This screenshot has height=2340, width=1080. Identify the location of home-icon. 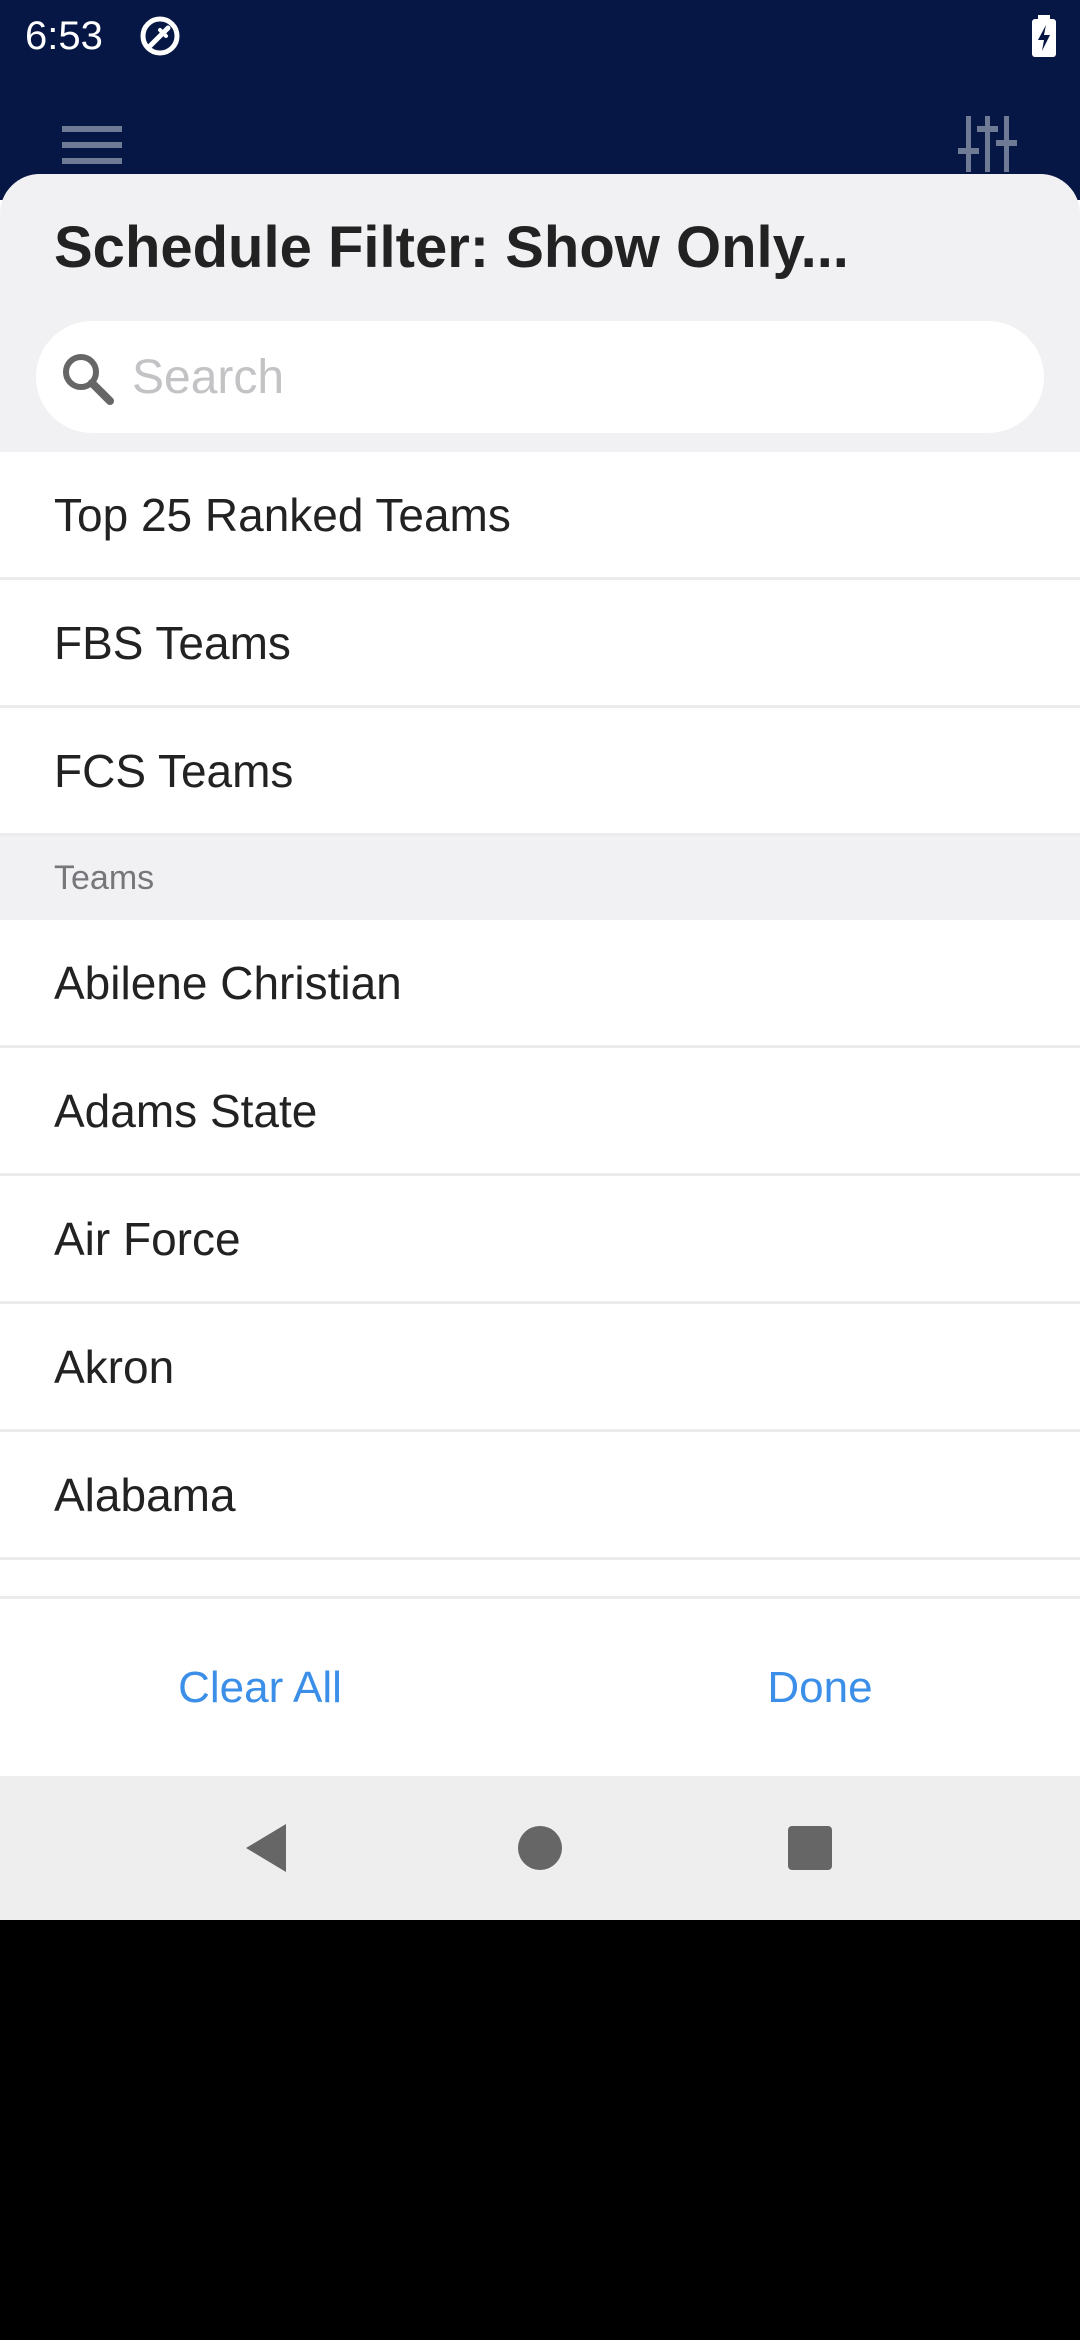
(540, 1848).